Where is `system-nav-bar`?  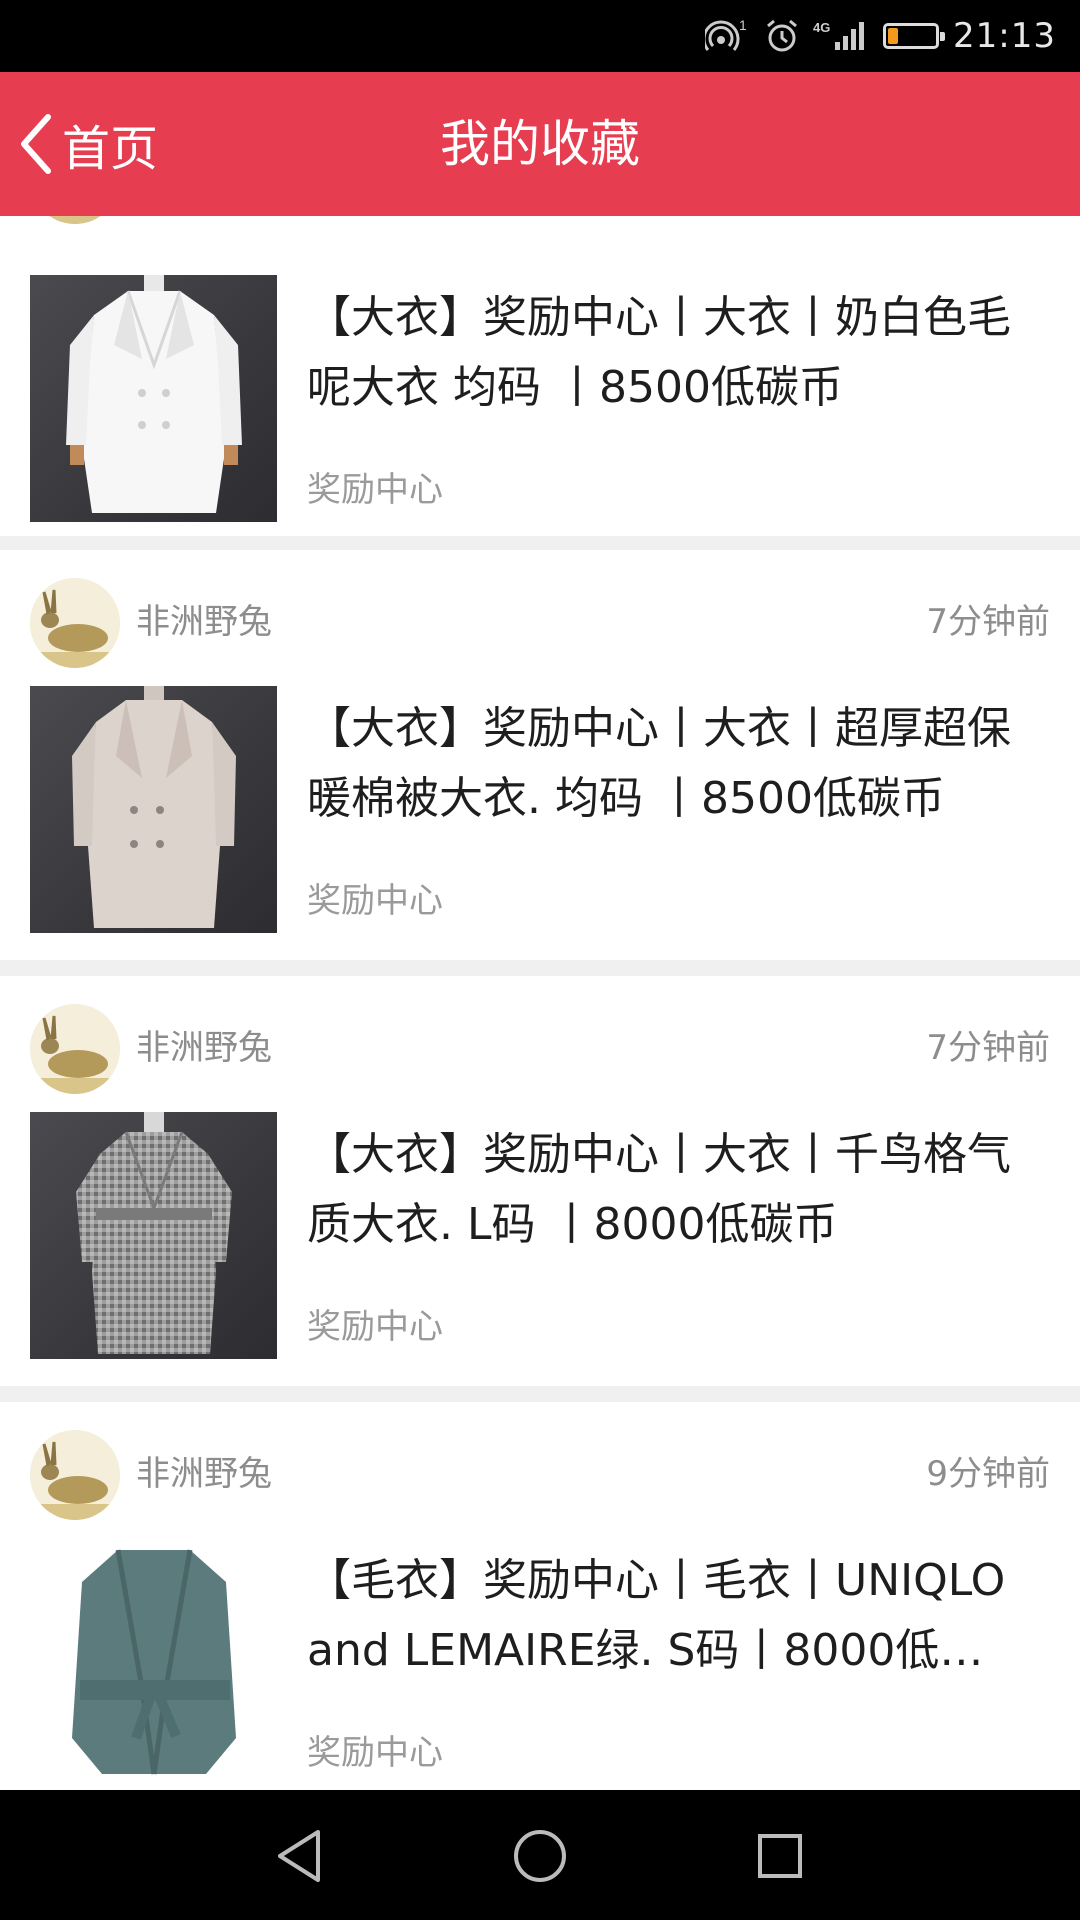 system-nav-bar is located at coordinates (540, 1855).